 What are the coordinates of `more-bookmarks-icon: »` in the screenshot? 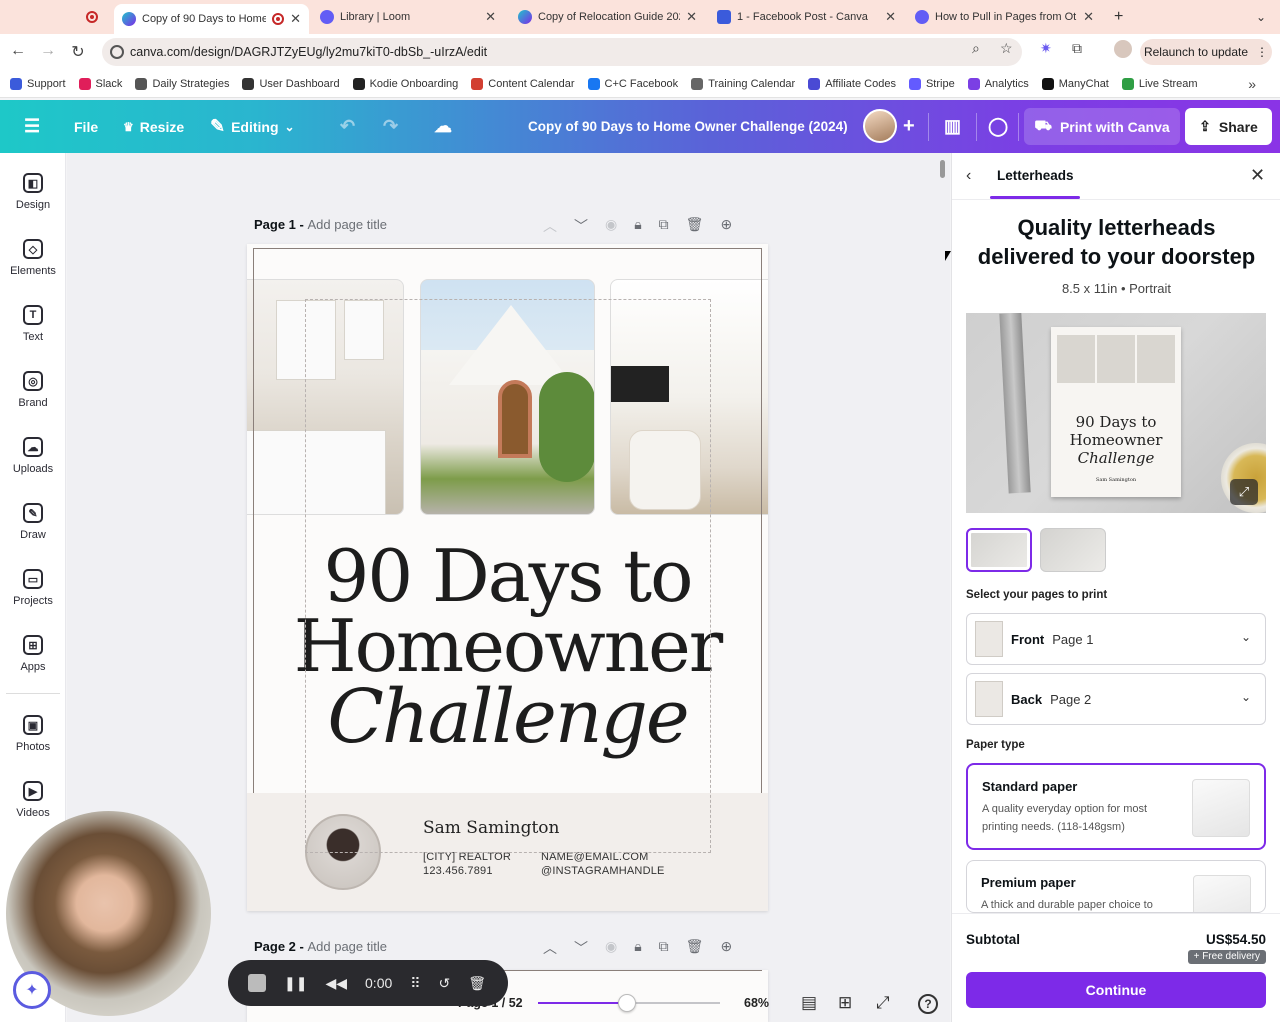 It's located at (1252, 84).